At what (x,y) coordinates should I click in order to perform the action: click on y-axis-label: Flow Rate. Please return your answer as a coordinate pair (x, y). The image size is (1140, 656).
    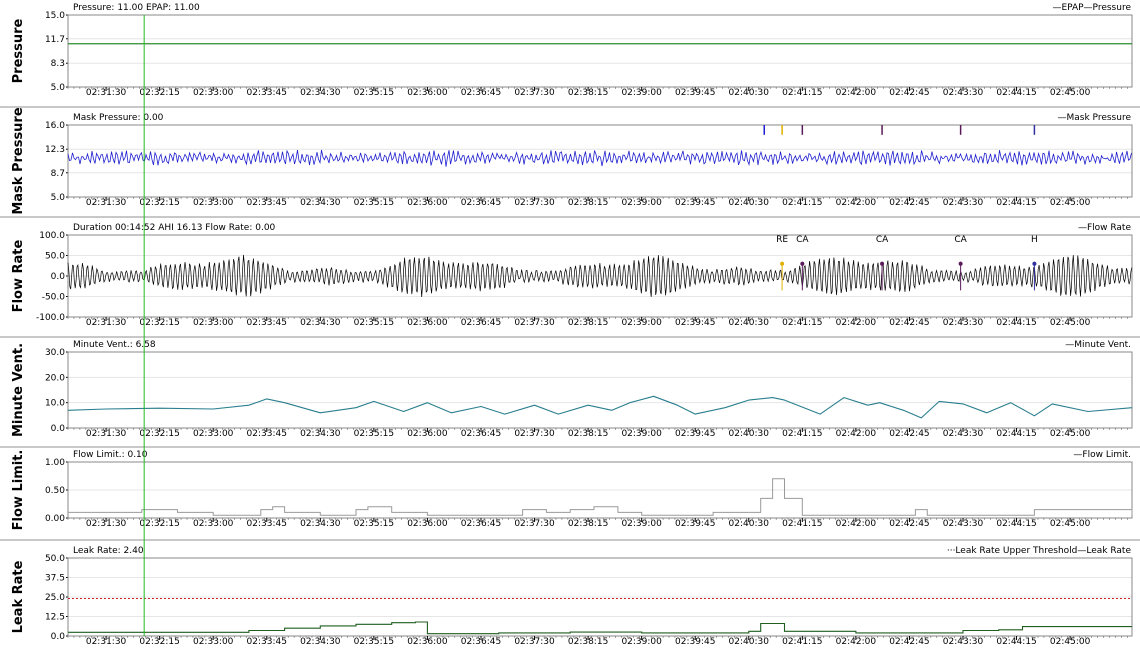
    Looking at the image, I should click on (18, 276).